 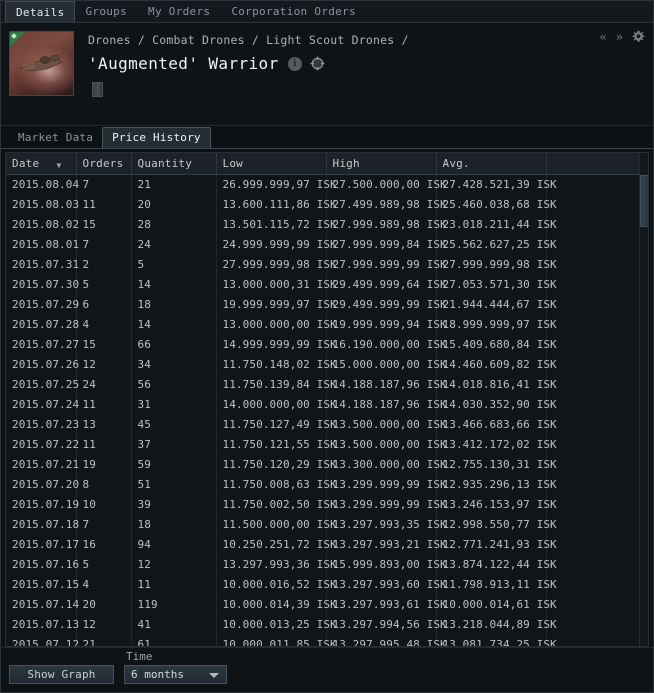 What do you see at coordinates (61, 674) in the screenshot?
I see `show-graph-button: Show Graph` at bounding box center [61, 674].